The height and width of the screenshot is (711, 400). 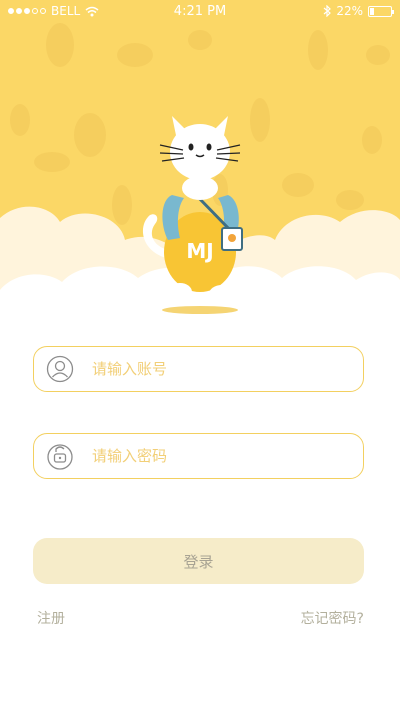 I want to click on lock-icon, so click(x=60, y=456).